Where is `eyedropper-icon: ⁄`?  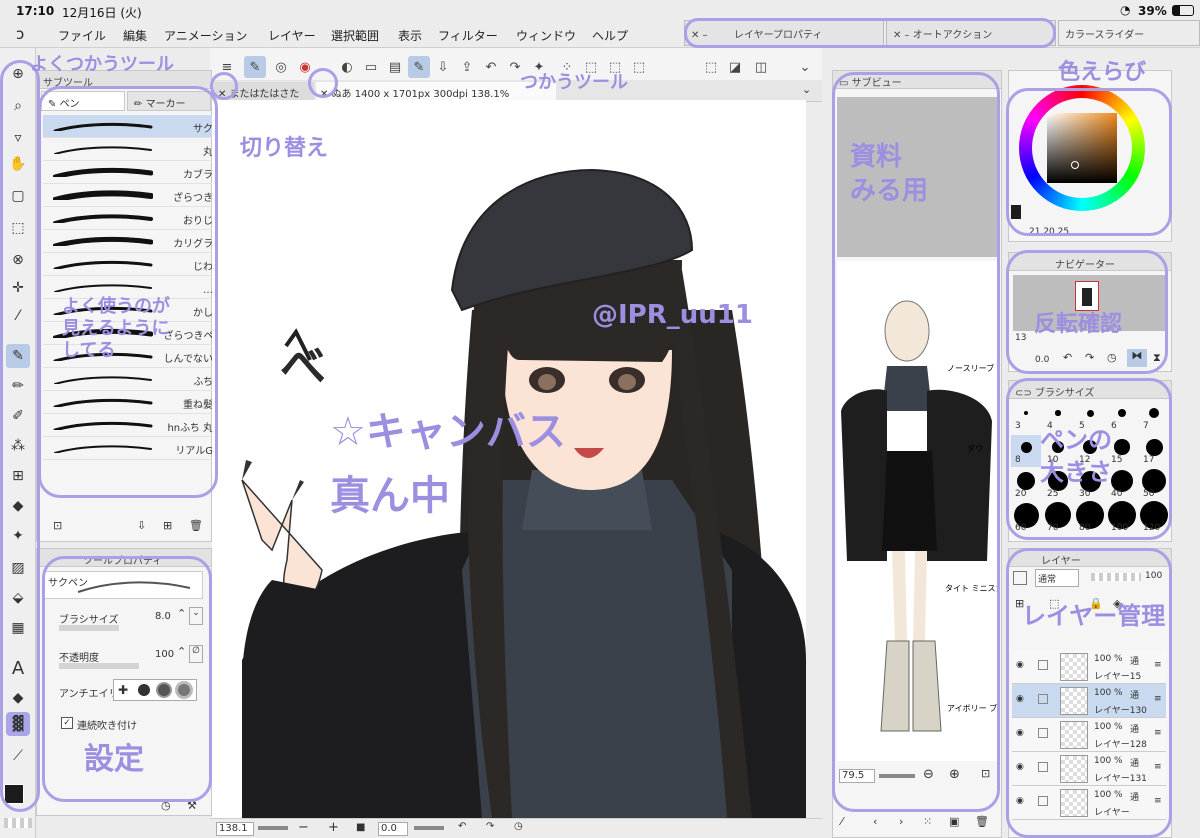 eyedropper-icon: ⁄ is located at coordinates (842, 821).